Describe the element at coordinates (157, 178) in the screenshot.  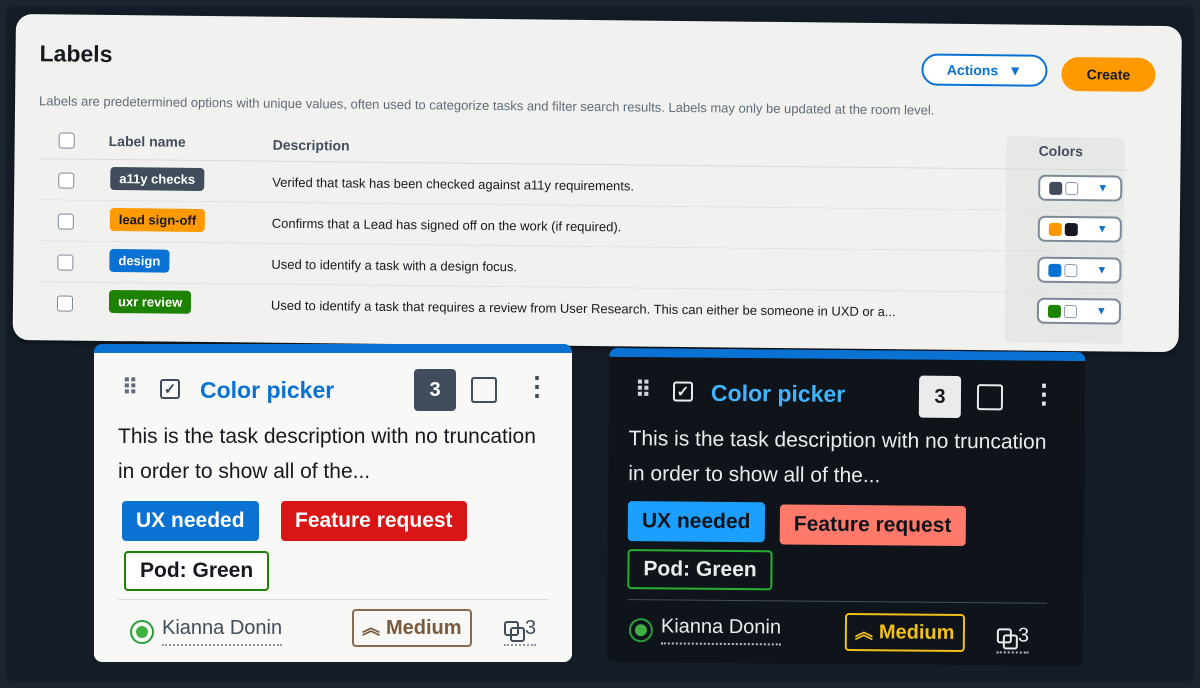
I see `label-tag: a11y checks` at that location.